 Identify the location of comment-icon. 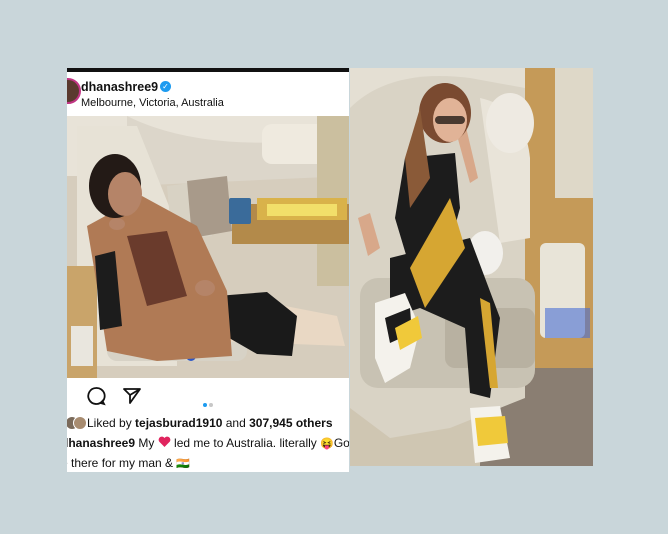
(96, 396).